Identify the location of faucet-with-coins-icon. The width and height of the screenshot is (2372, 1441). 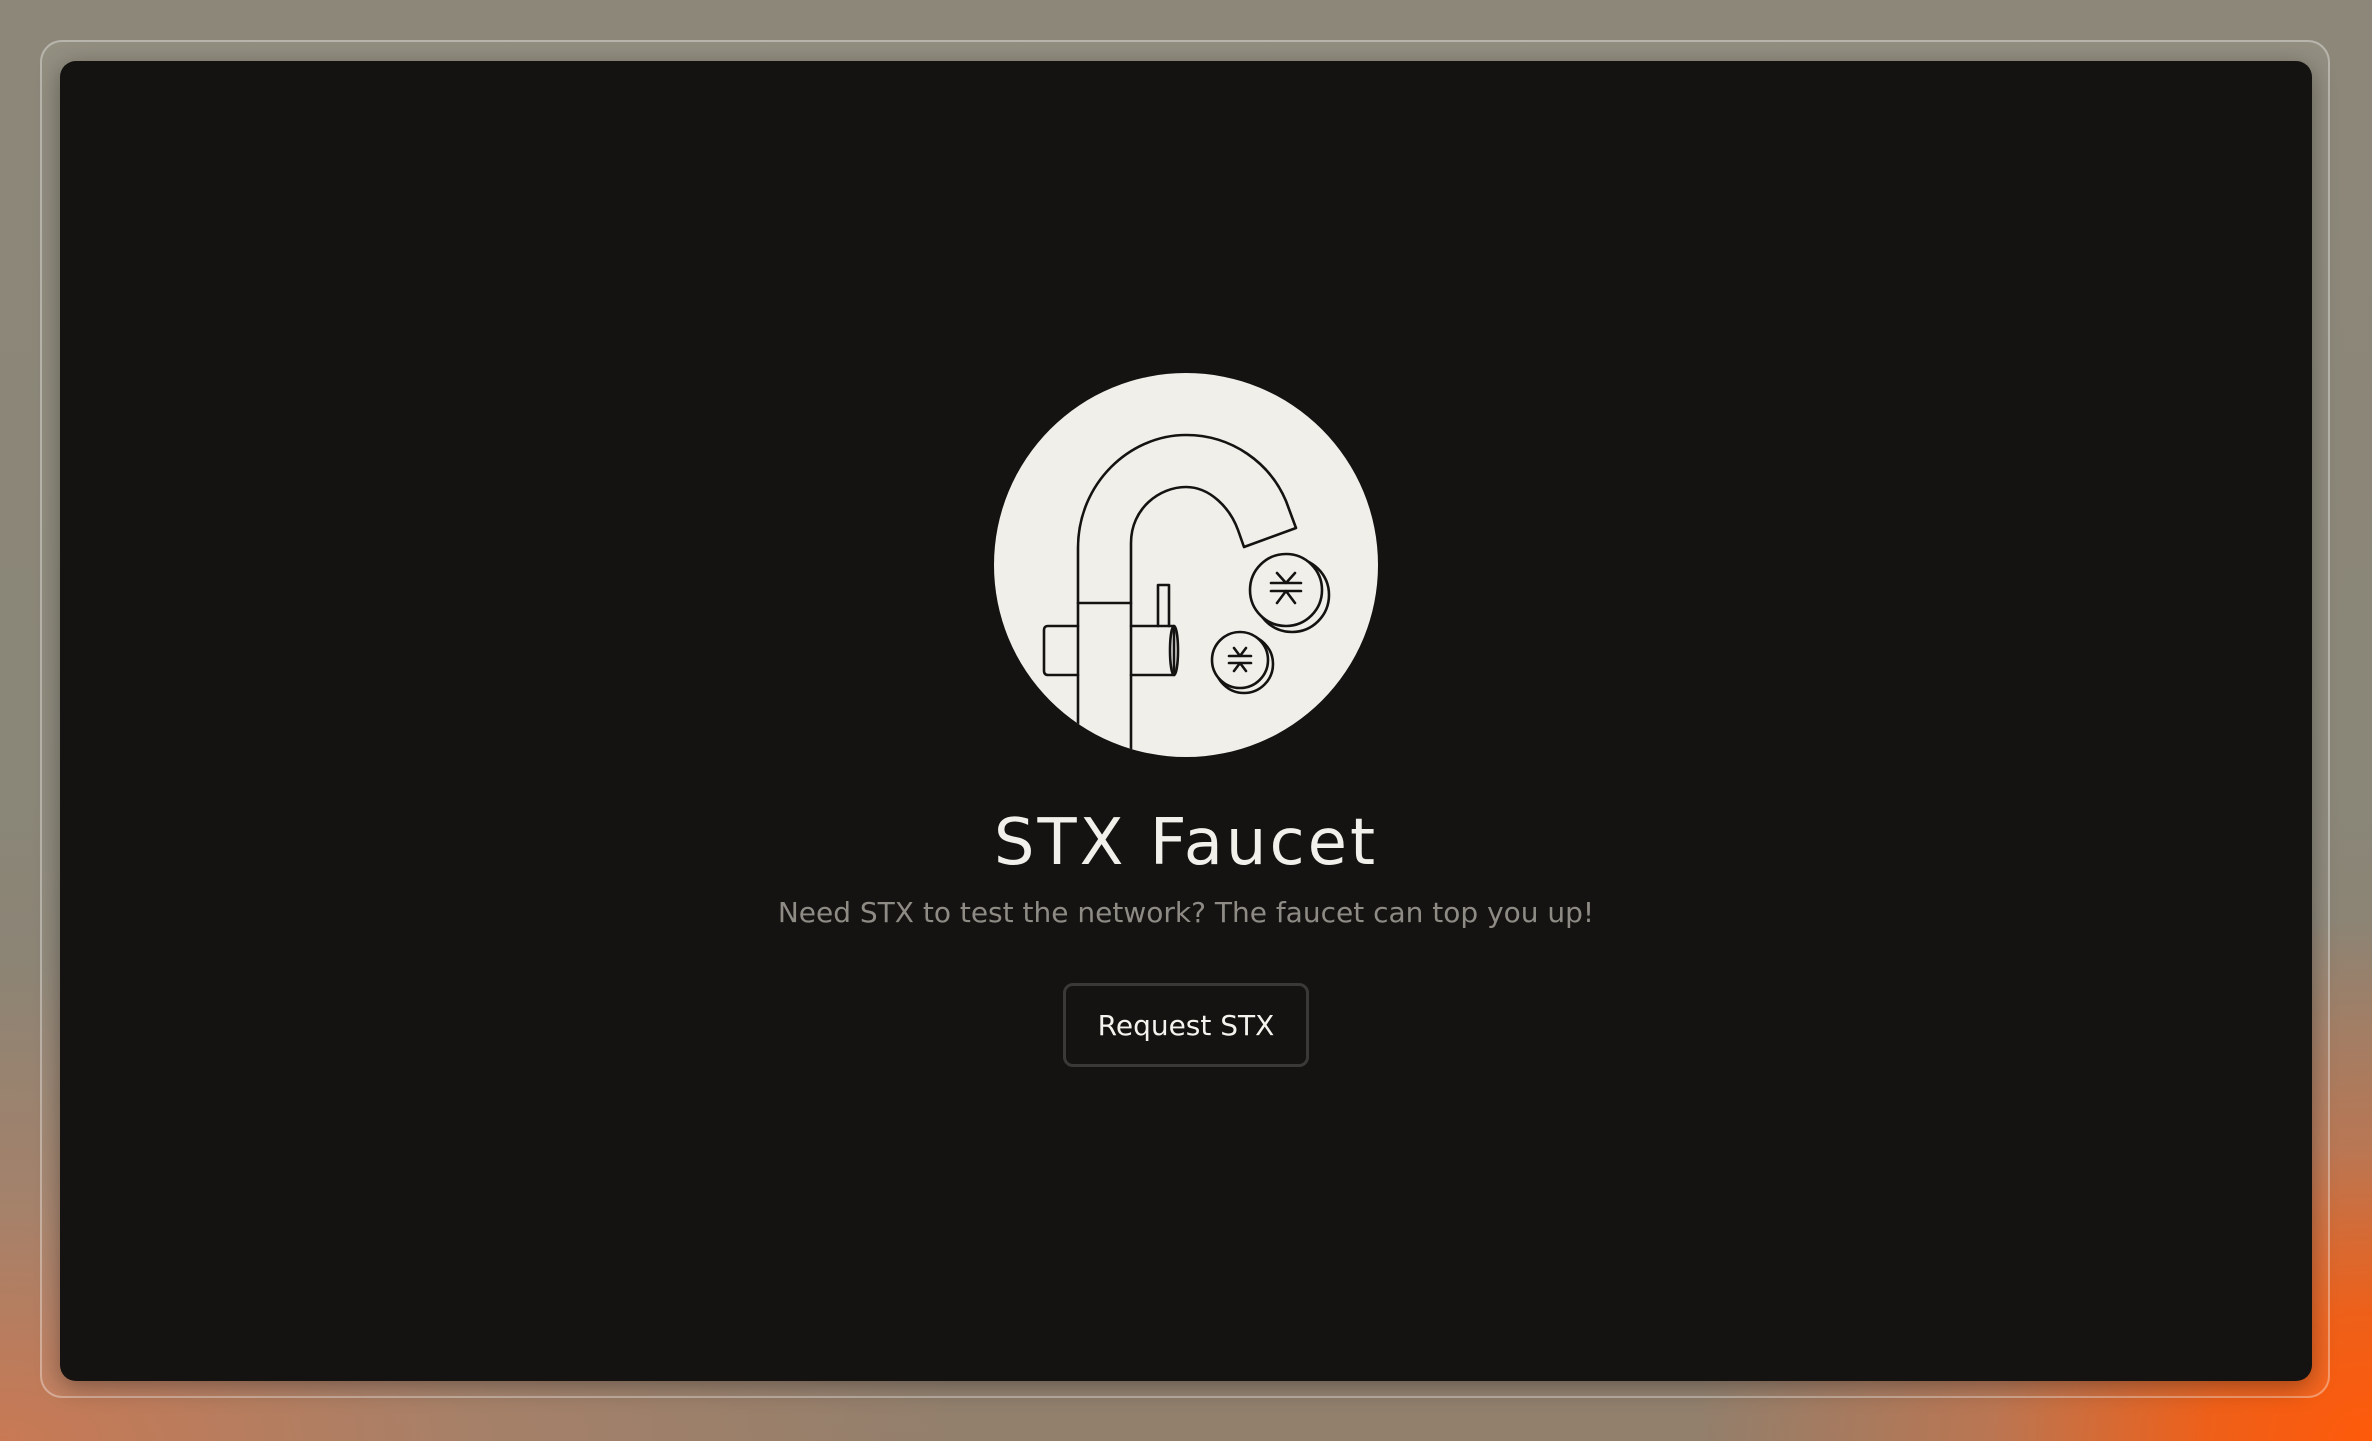
(1186, 565).